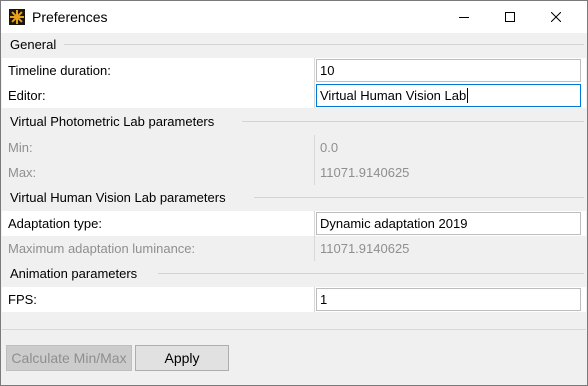  I want to click on fps-row: FPS: 1, so click(294, 299).